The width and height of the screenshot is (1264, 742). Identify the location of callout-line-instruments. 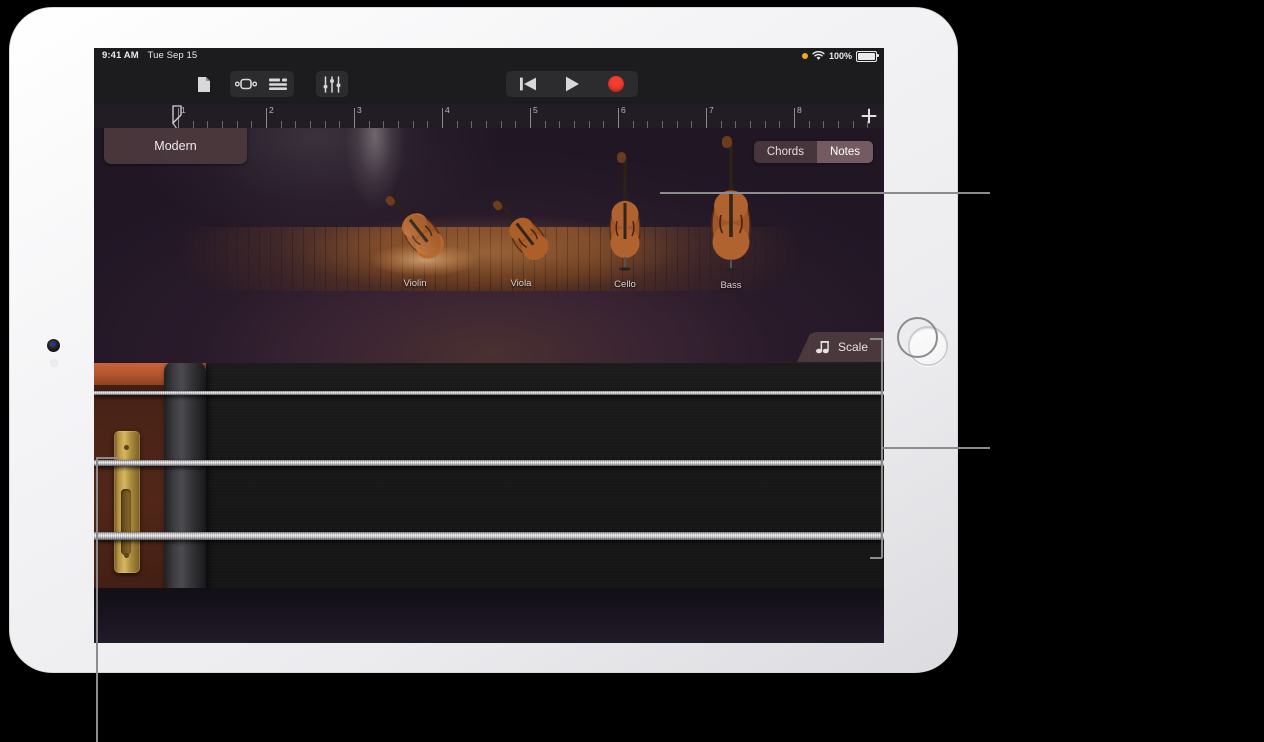
(825, 193).